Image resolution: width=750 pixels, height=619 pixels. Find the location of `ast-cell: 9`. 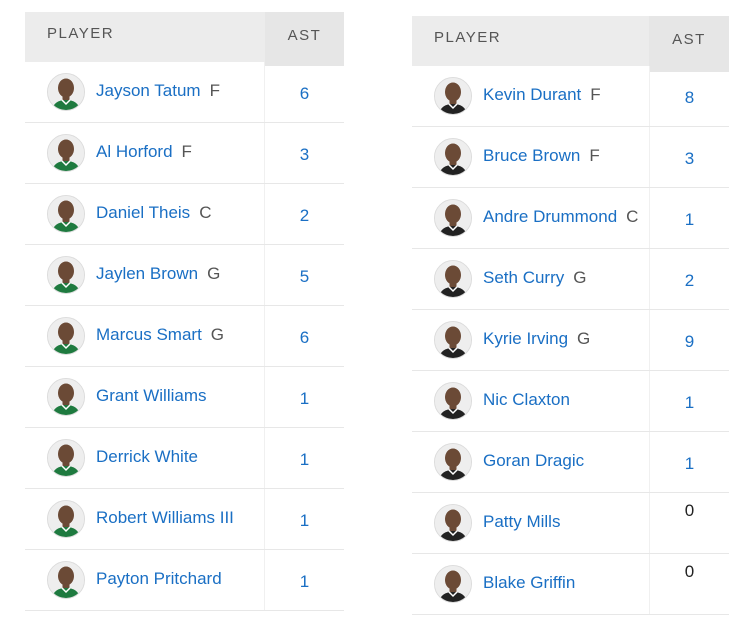

ast-cell: 9 is located at coordinates (689, 340).